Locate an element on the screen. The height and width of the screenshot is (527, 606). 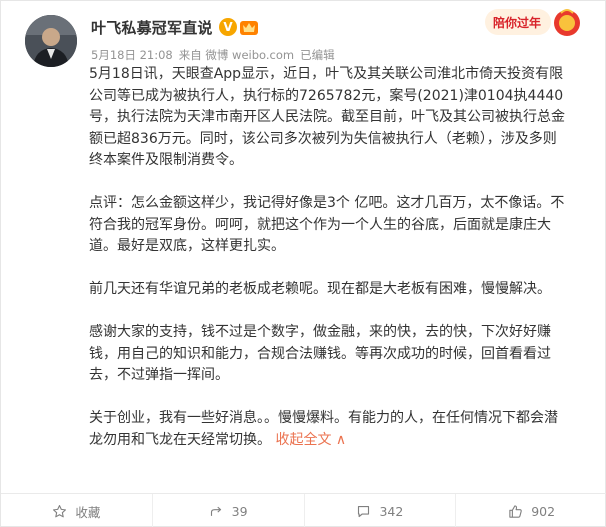
forward-icon is located at coordinates (215, 511).